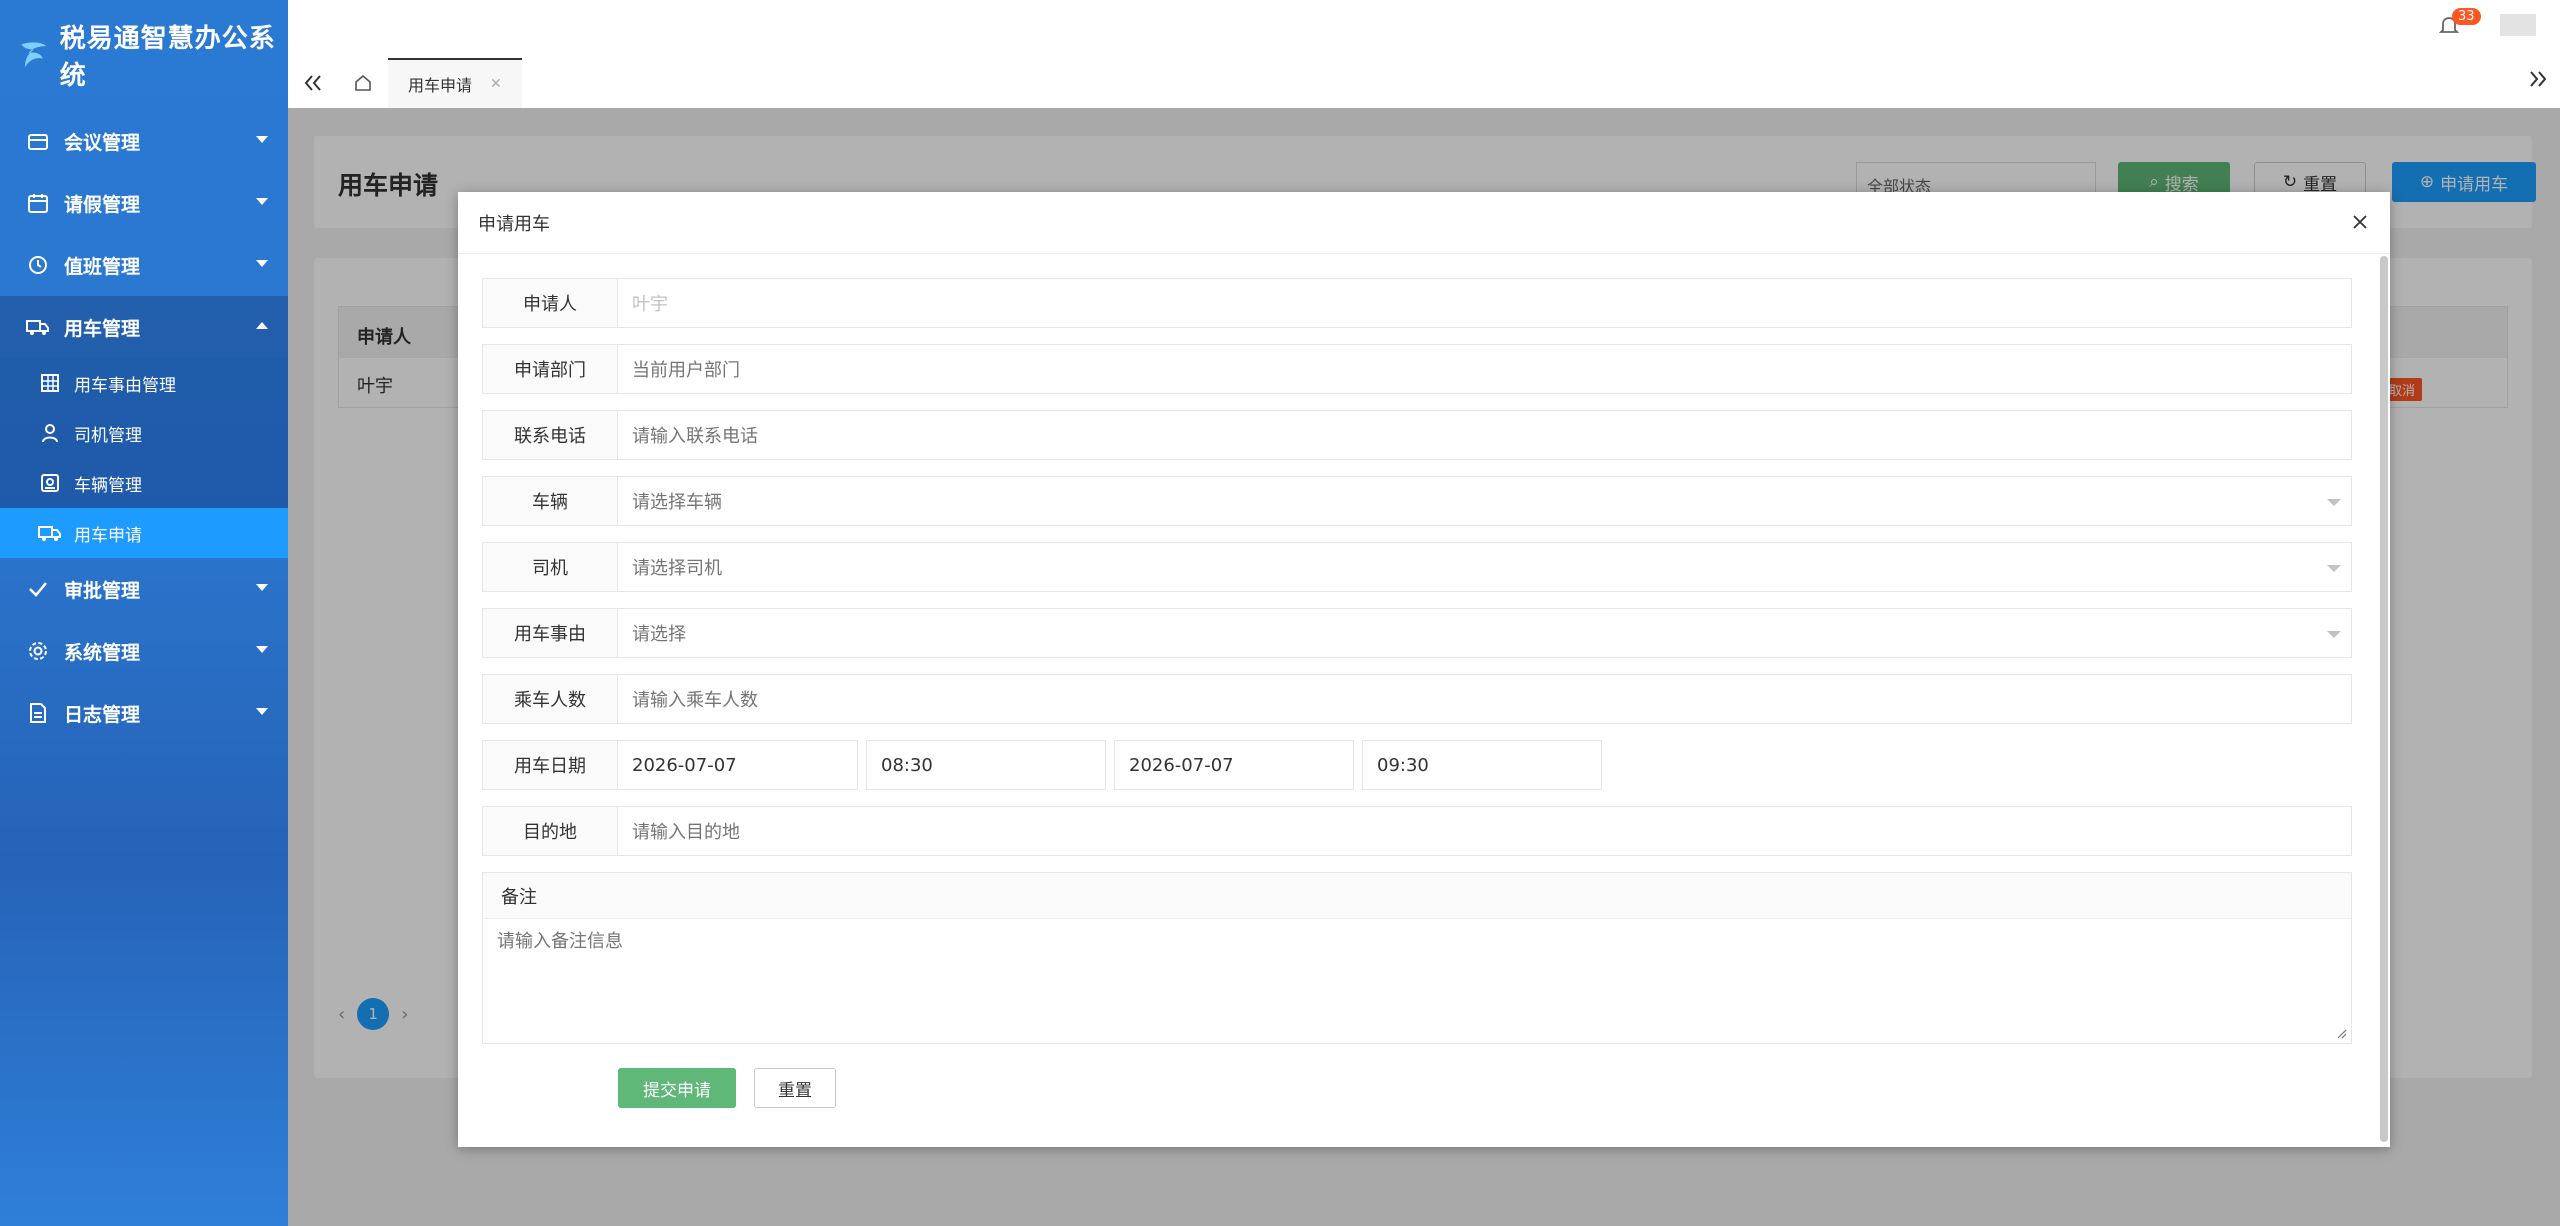 Image resolution: width=2560 pixels, height=1226 pixels. Describe the element at coordinates (2518, 25) in the screenshot. I see `avatar` at that location.